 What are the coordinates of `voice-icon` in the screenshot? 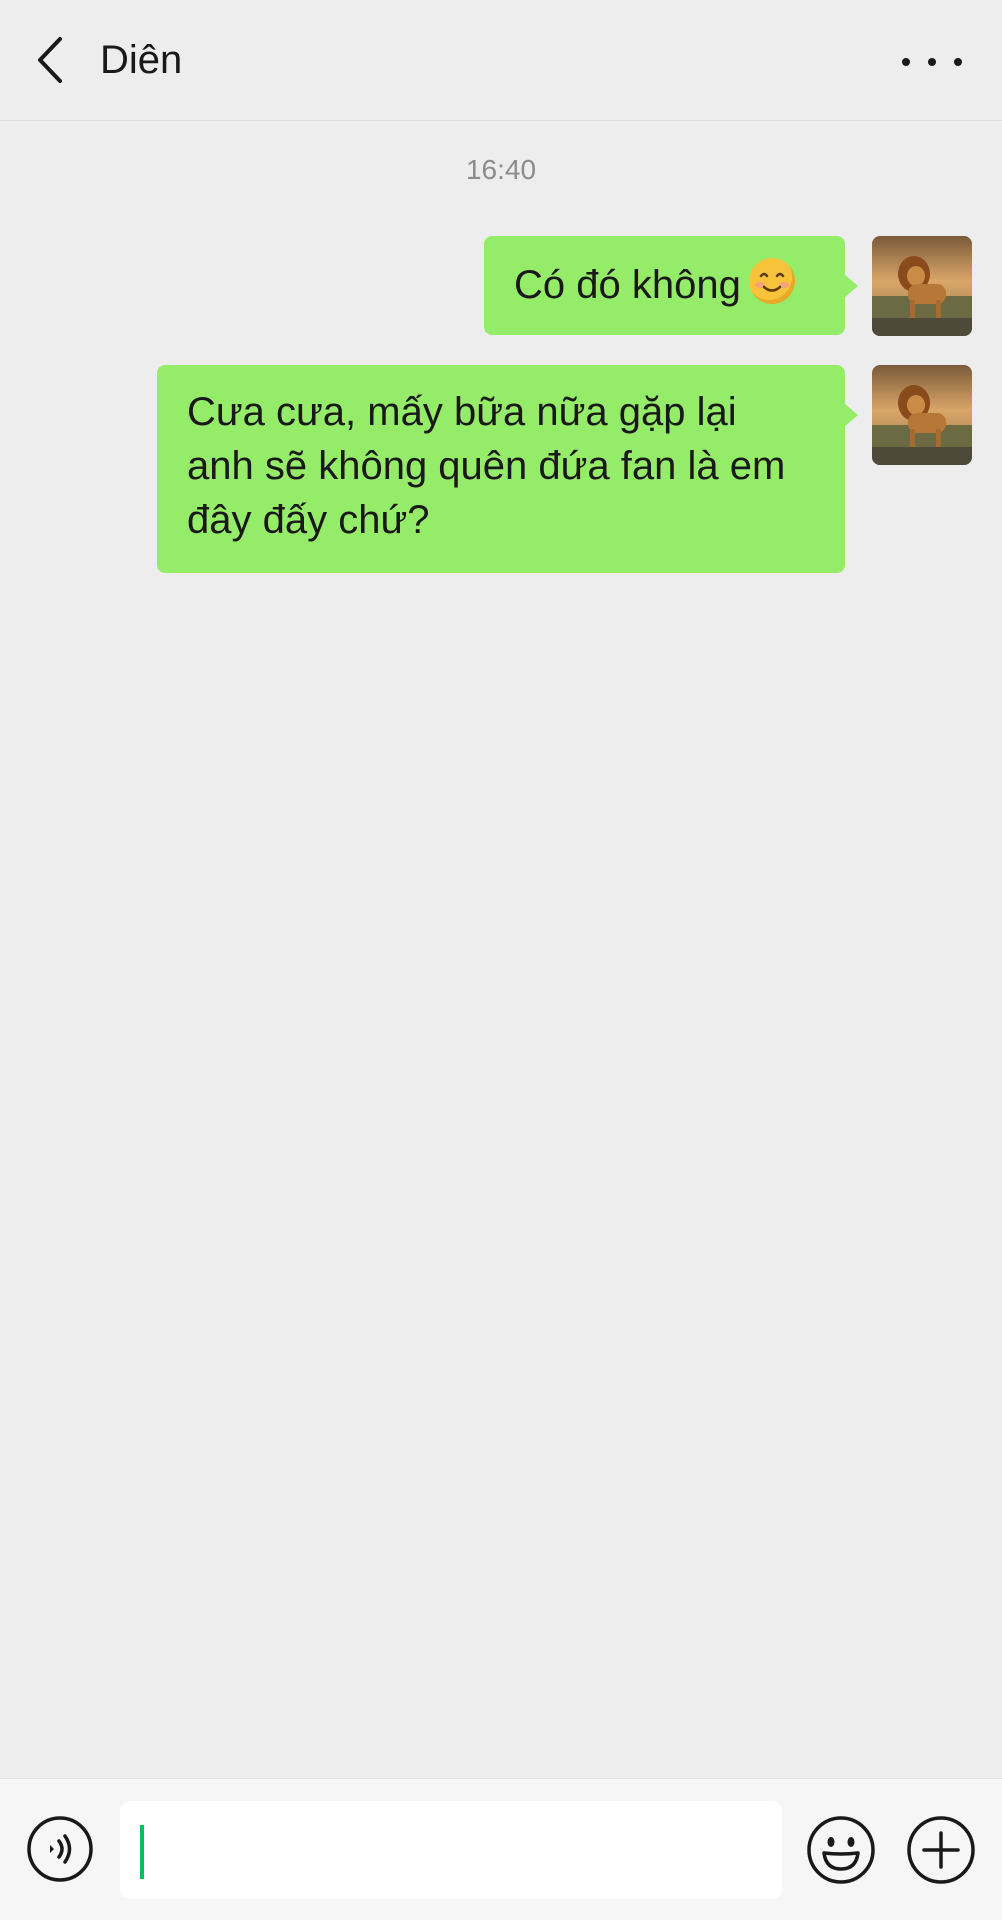 It's located at (60, 1849).